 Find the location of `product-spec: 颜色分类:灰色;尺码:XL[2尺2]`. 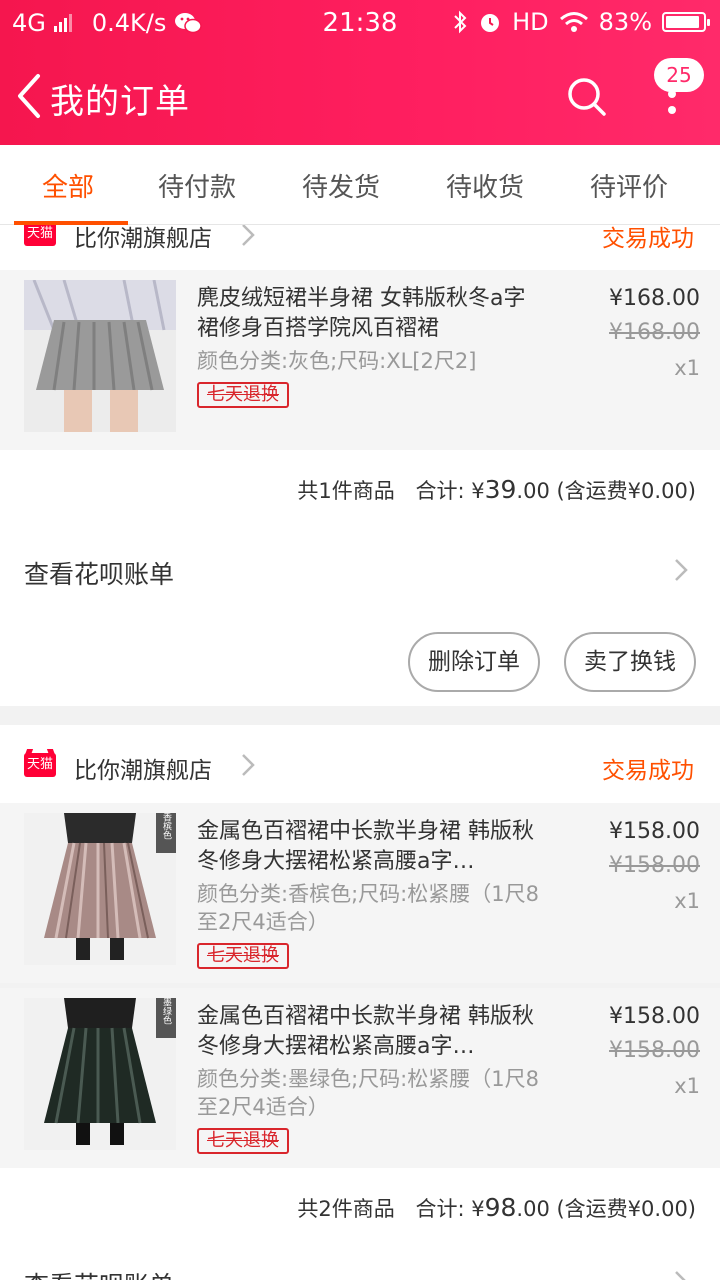

product-spec: 颜色分类:灰色;尺码:XL[2尺2] is located at coordinates (337, 361).